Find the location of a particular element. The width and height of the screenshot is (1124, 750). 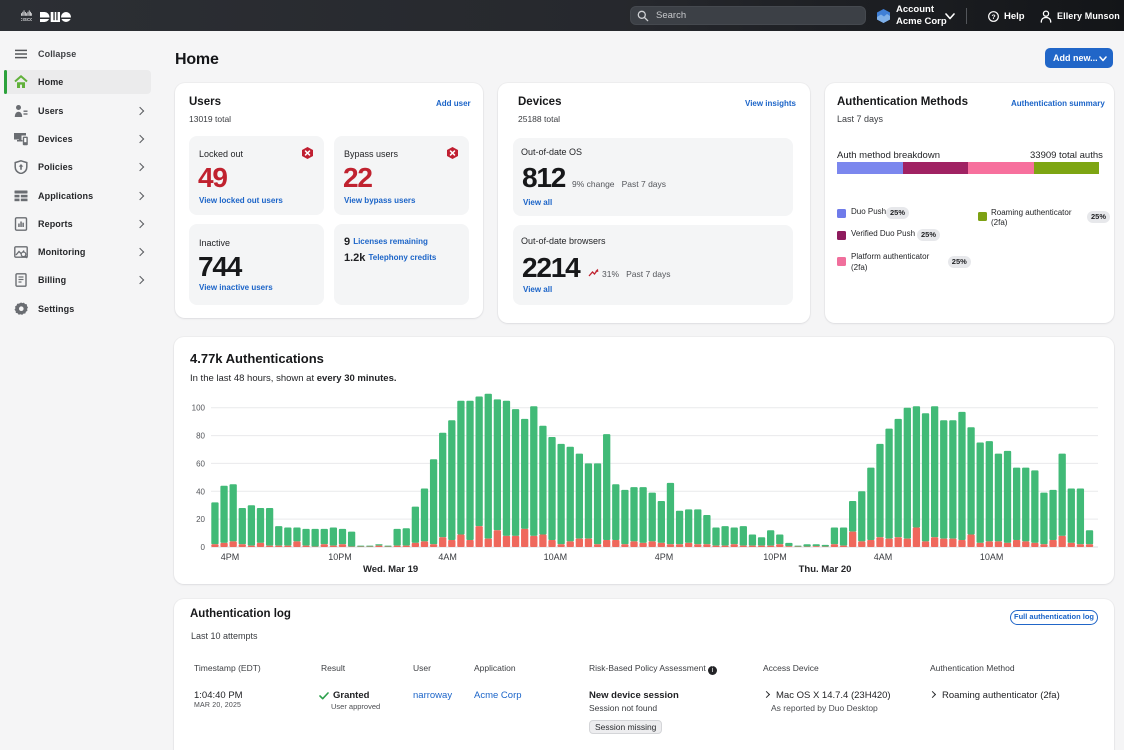

svg-text: Wed. Mar 19 is located at coordinates (390, 569).